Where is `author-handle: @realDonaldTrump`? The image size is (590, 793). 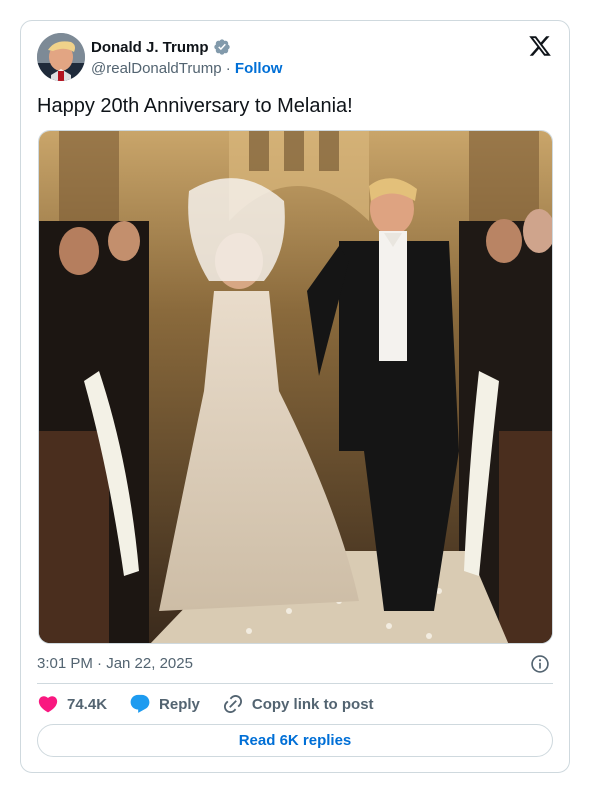 author-handle: @realDonaldTrump is located at coordinates (156, 68).